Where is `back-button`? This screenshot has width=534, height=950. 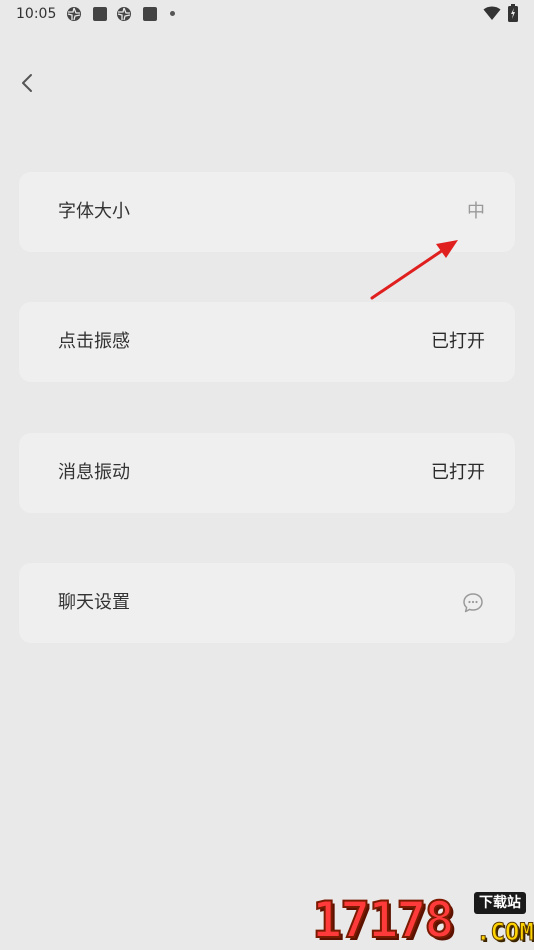 back-button is located at coordinates (27, 83).